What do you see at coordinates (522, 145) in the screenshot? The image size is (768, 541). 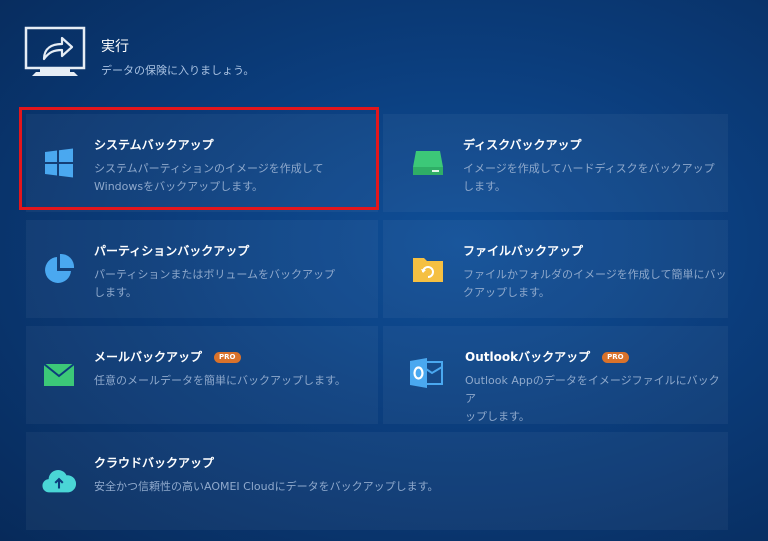 I see `card-title: ディスクバックアップ` at bounding box center [522, 145].